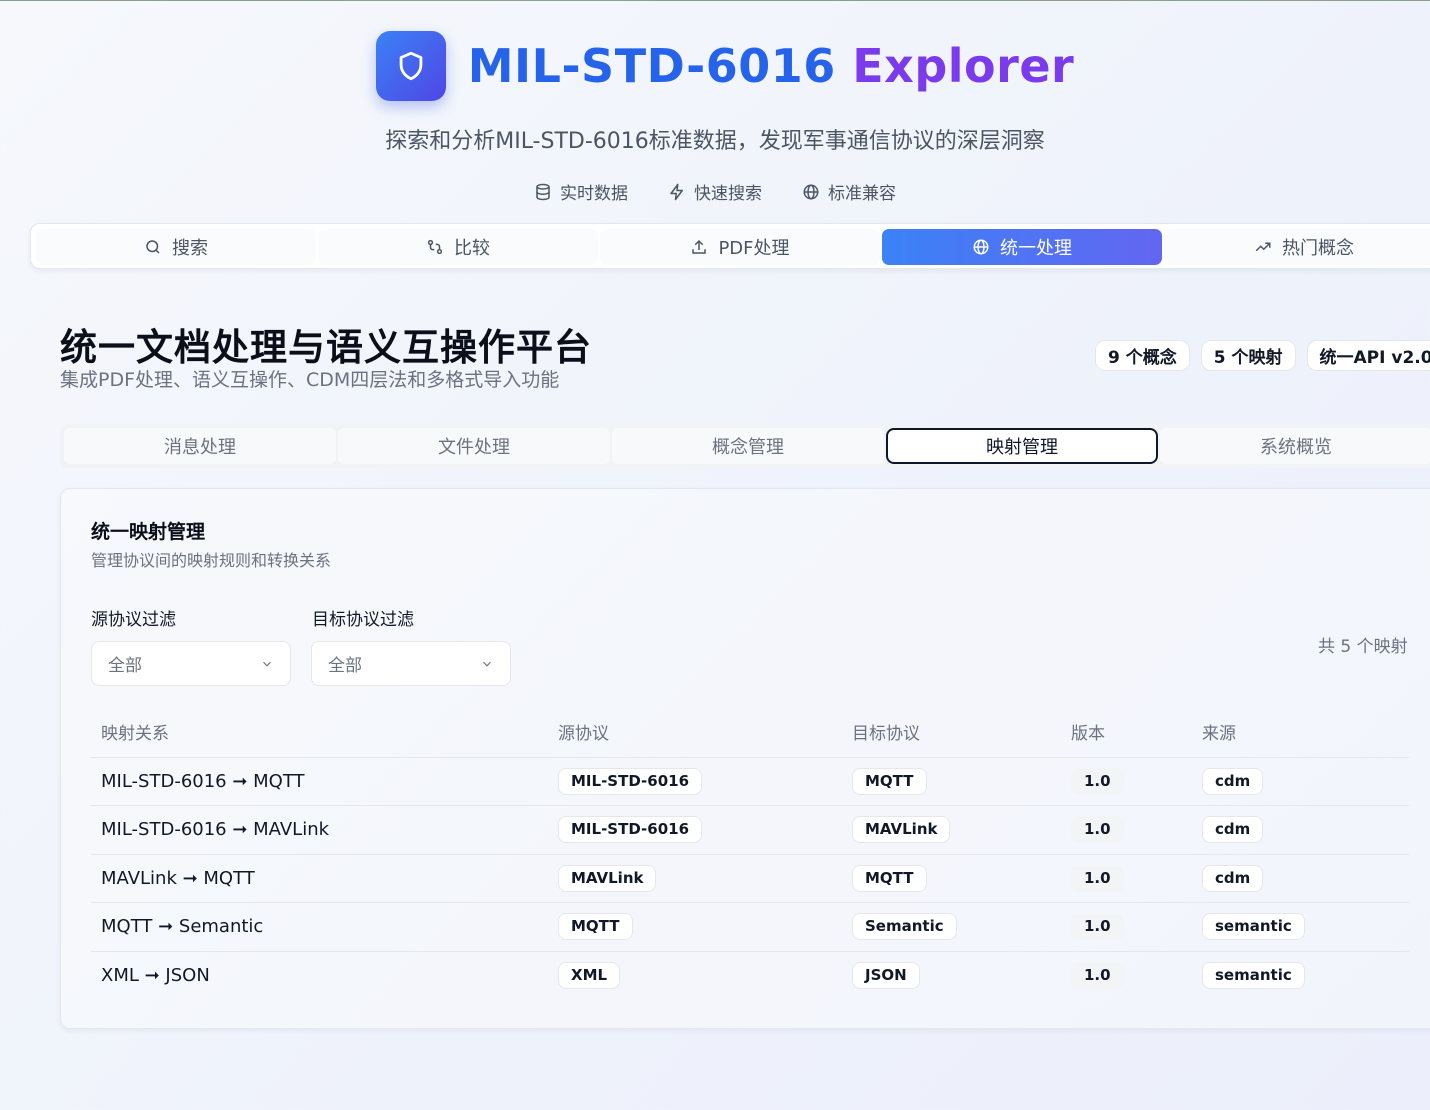 The height and width of the screenshot is (1110, 1430). I want to click on header-target: 目标协议, so click(951, 732).